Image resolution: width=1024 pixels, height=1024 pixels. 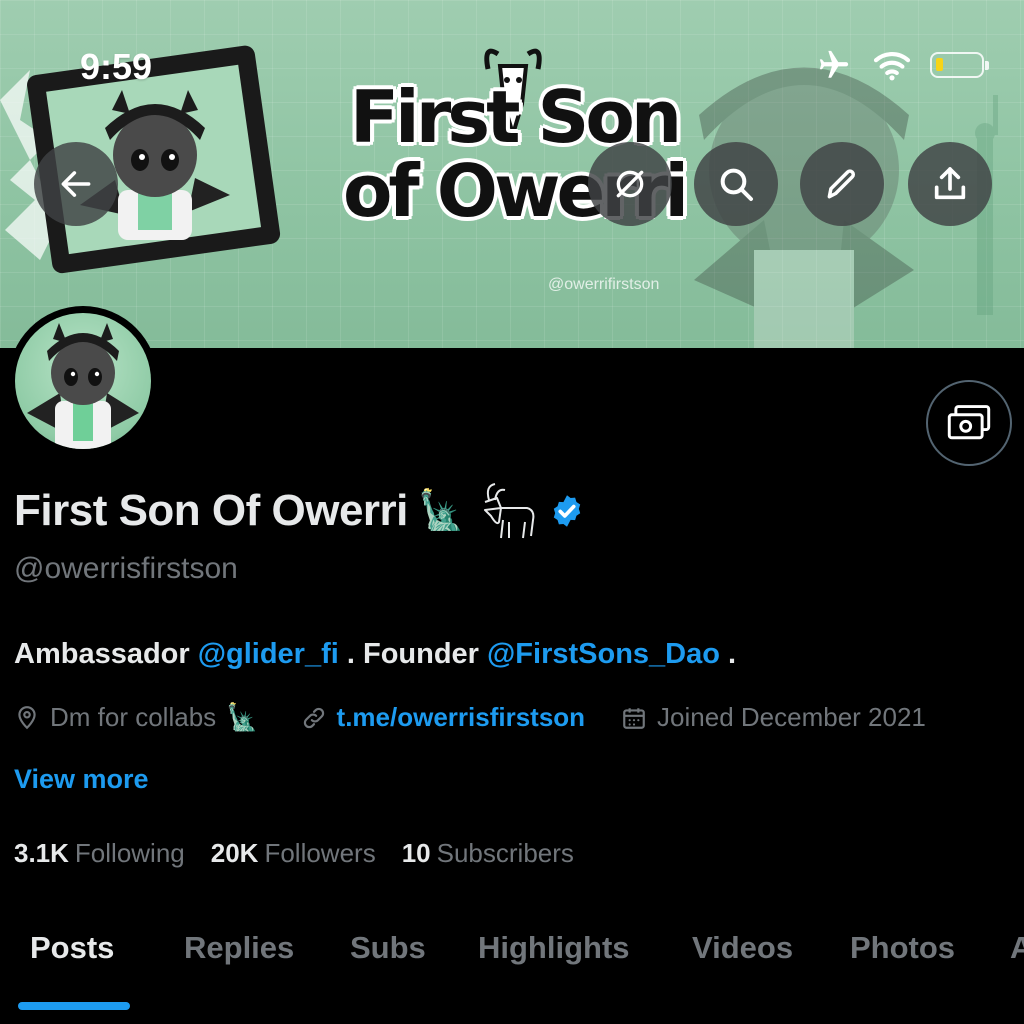 I want to click on joined-text: Joined December 2021, so click(x=791, y=717).